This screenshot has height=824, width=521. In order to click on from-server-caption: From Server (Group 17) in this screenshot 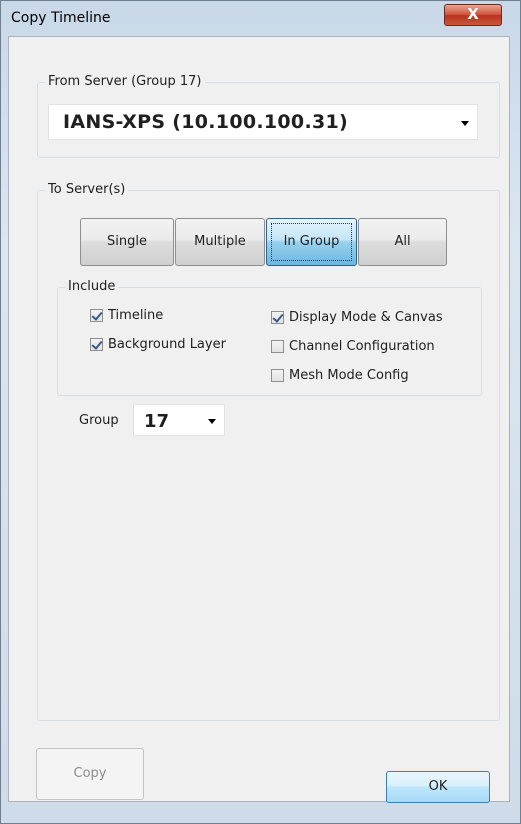, I will do `click(125, 82)`.